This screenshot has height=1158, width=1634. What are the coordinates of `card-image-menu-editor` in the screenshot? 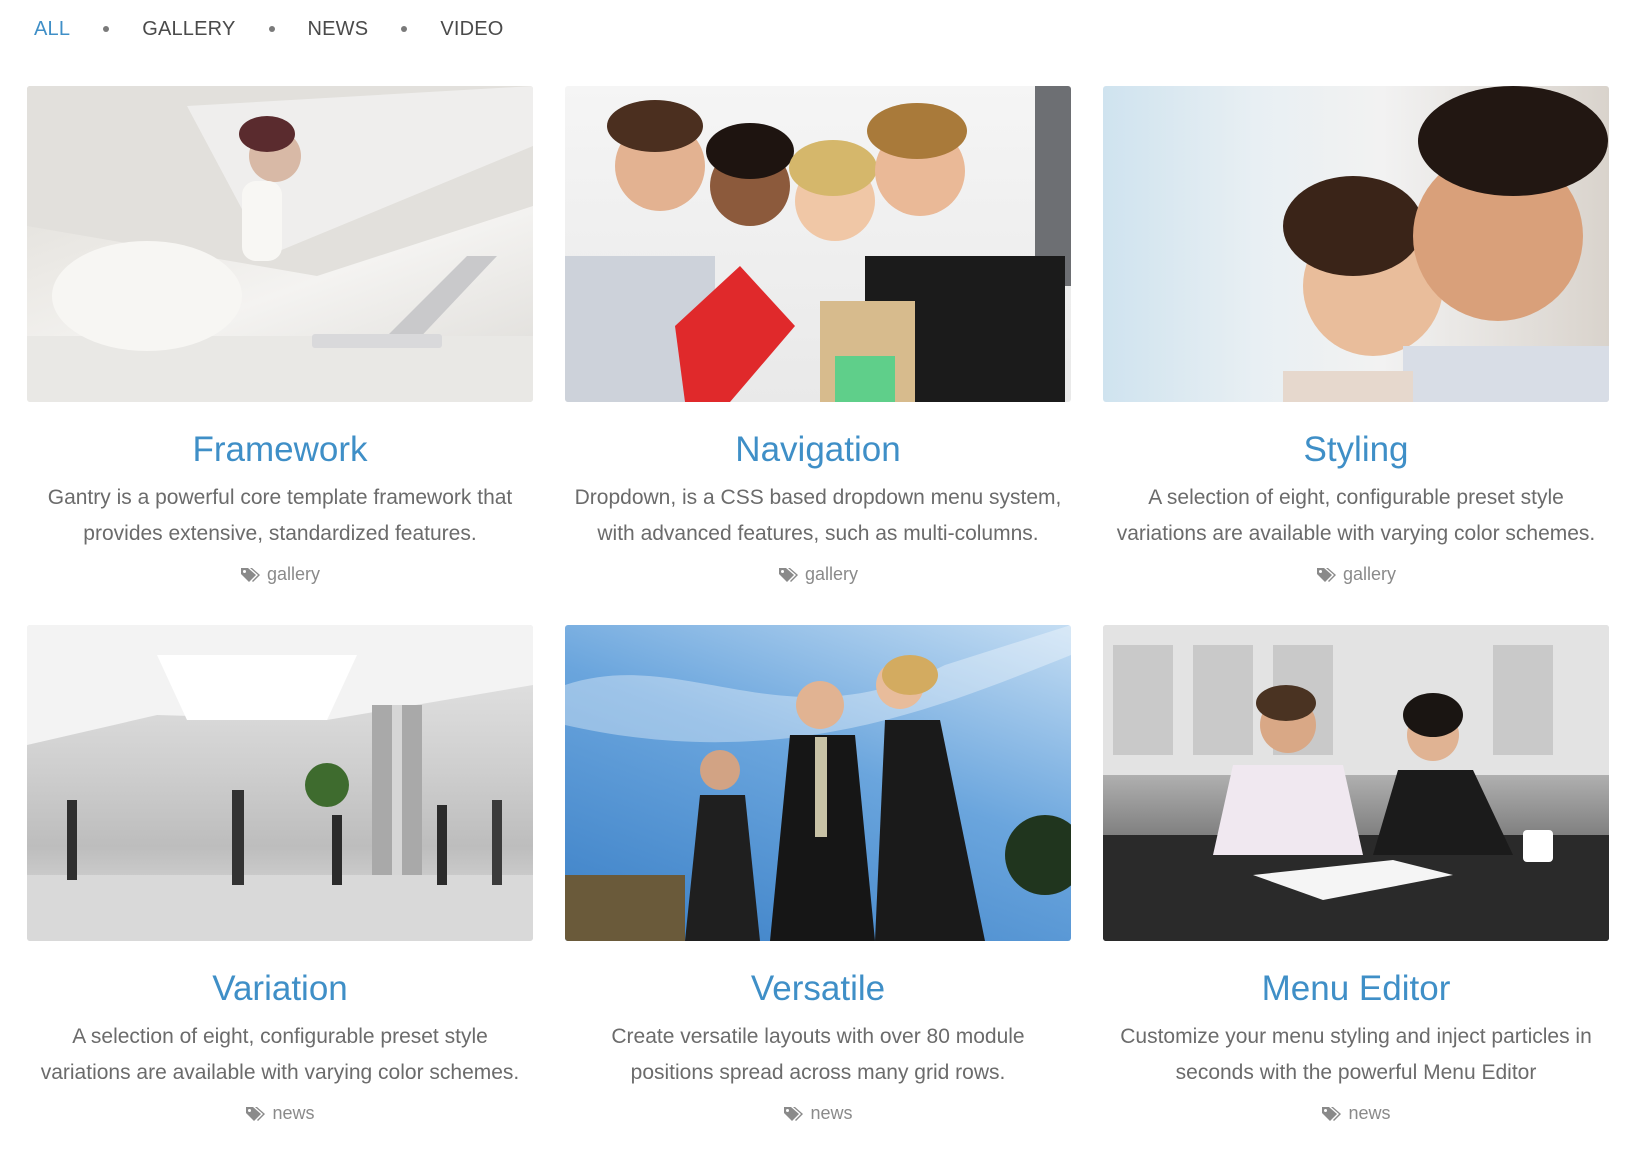 It's located at (1356, 783).